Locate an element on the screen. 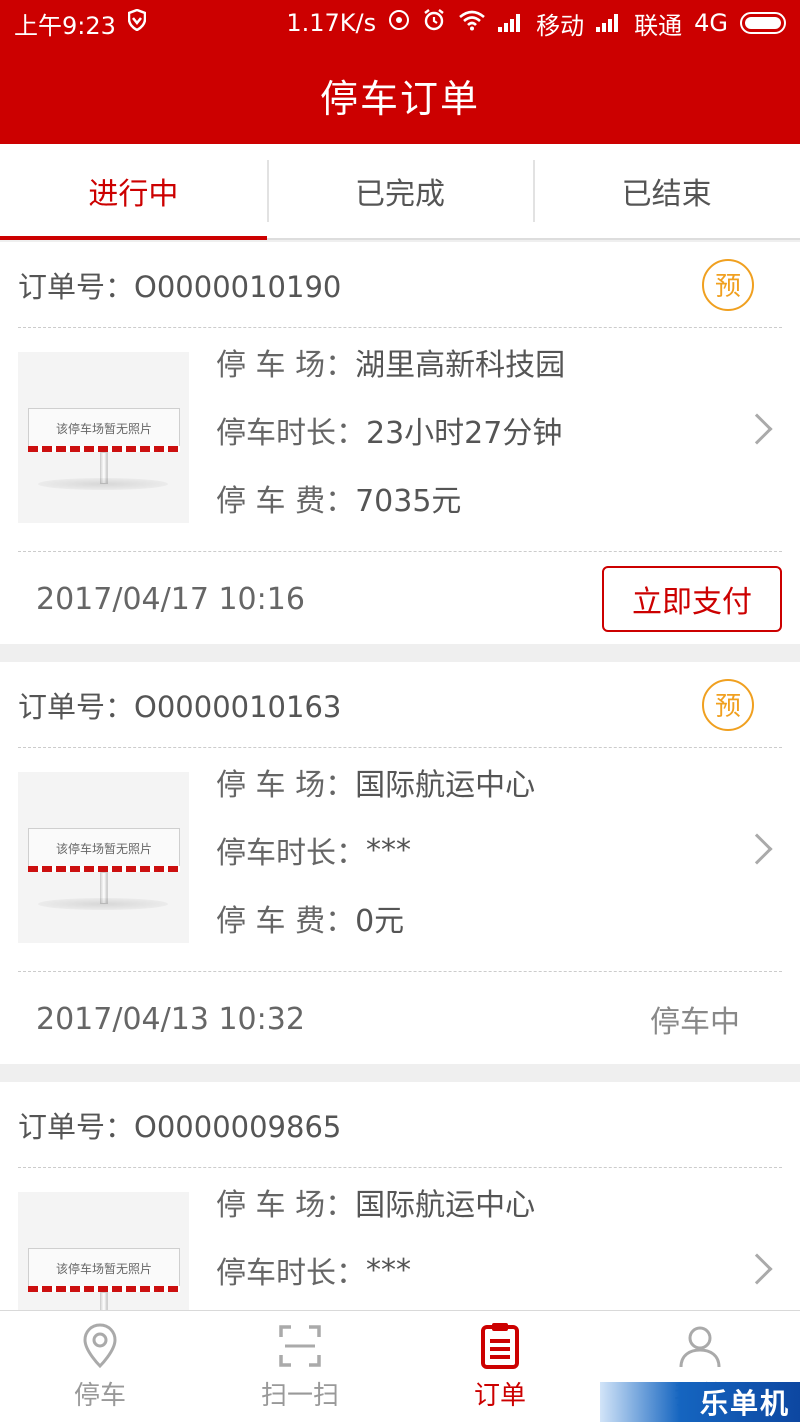 This screenshot has height=1422, width=800. network-speed: 1.17K/s is located at coordinates (331, 23).